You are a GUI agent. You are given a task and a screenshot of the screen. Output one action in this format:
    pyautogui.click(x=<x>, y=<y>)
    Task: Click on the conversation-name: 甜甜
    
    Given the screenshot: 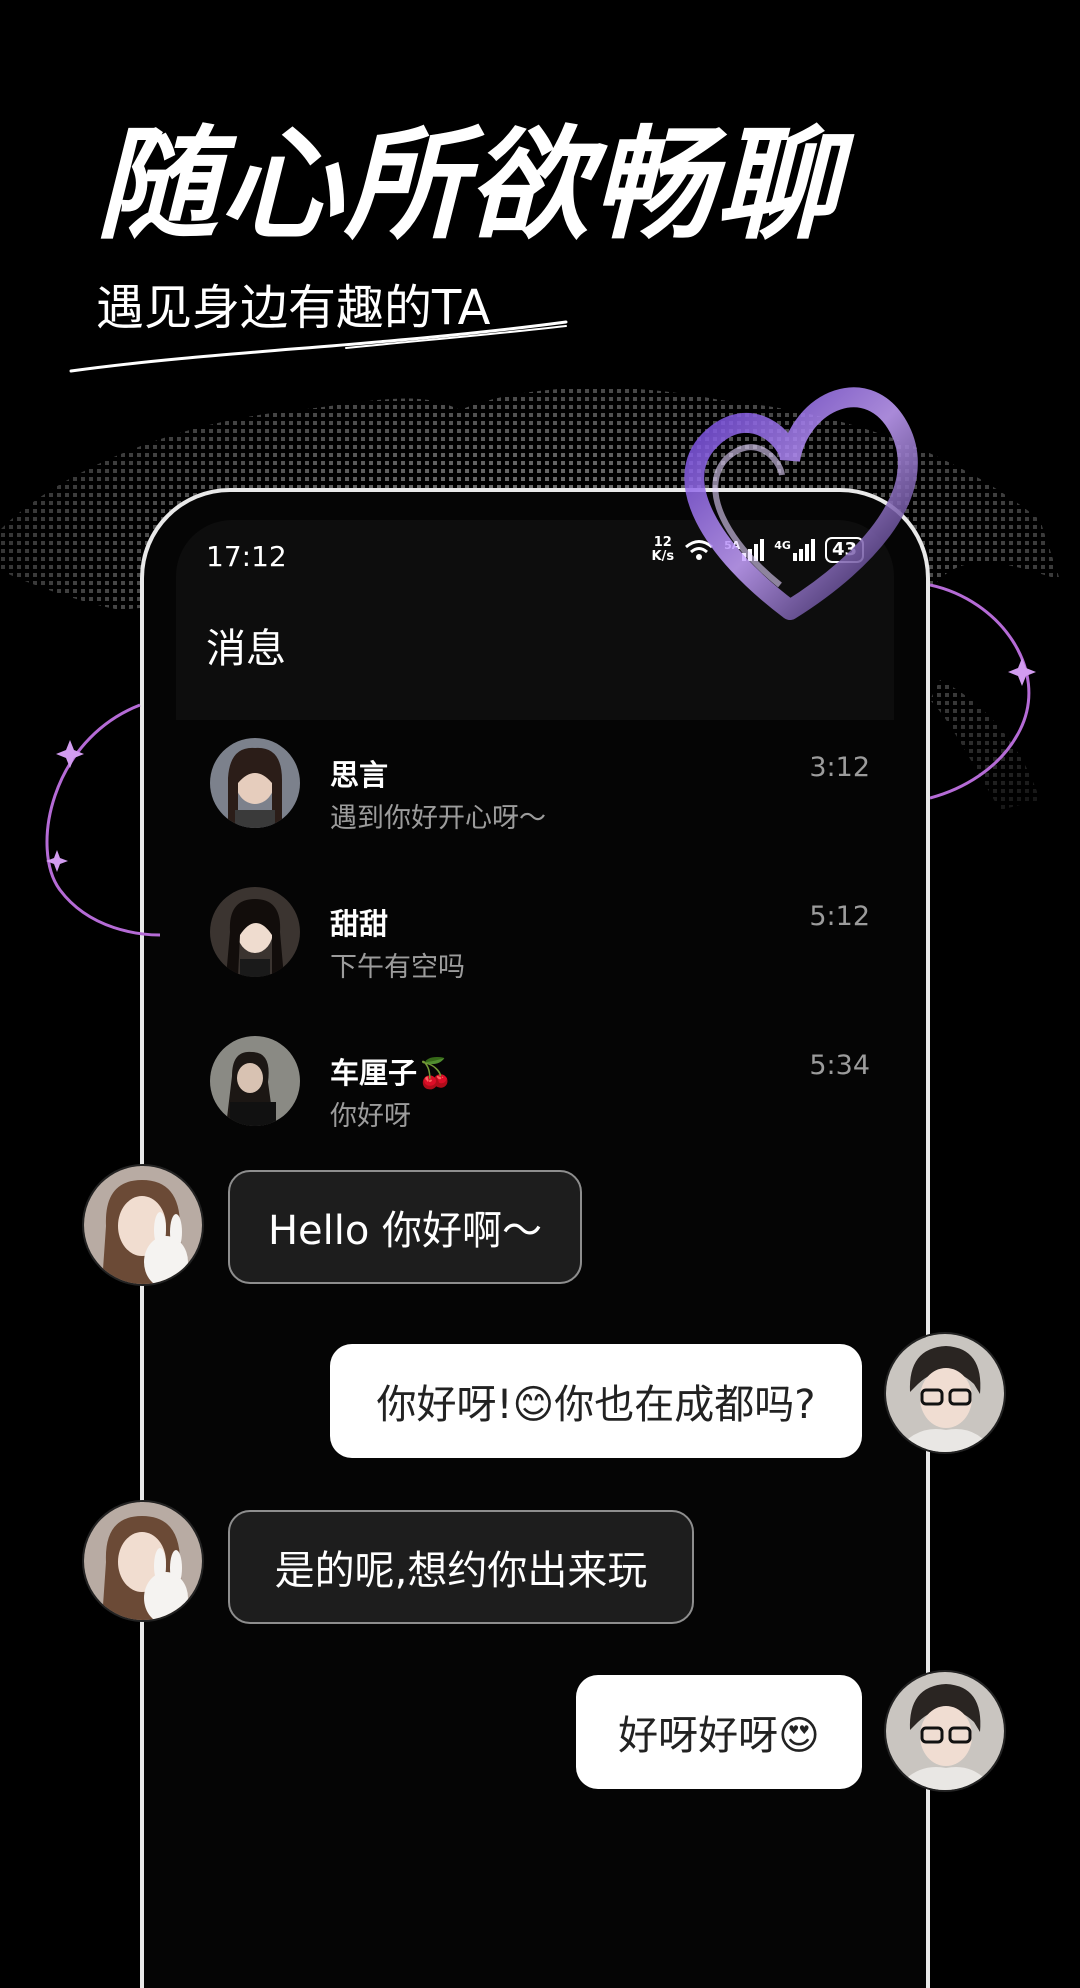 What is the action you would take?
    pyautogui.click(x=359, y=924)
    